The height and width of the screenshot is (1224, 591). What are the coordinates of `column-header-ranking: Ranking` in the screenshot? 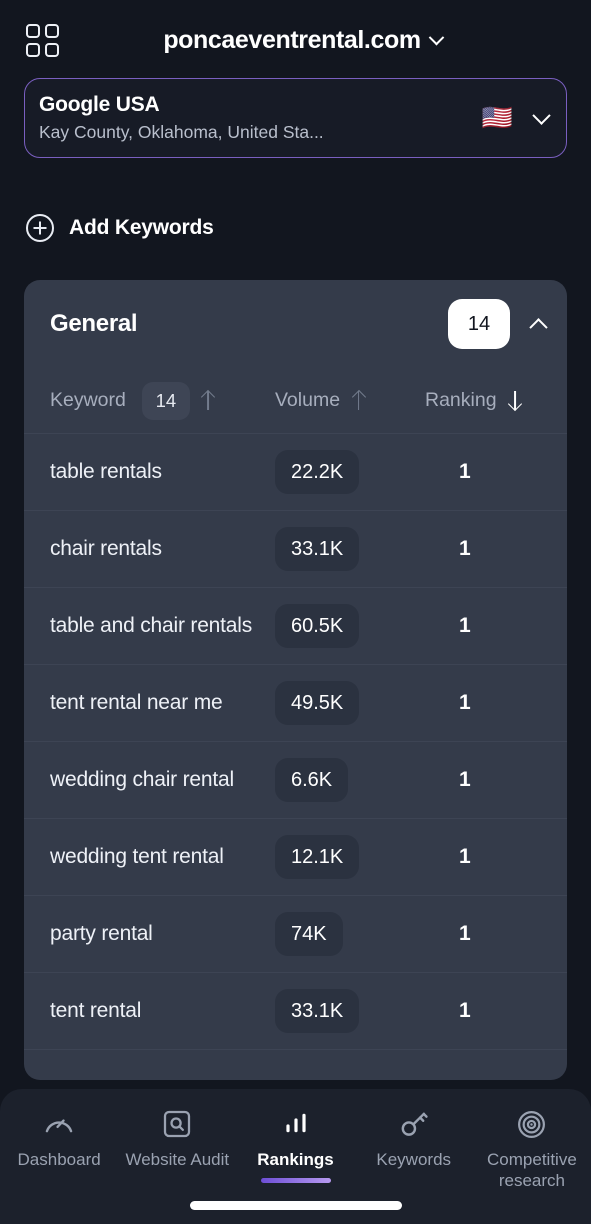 It's located at (485, 400).